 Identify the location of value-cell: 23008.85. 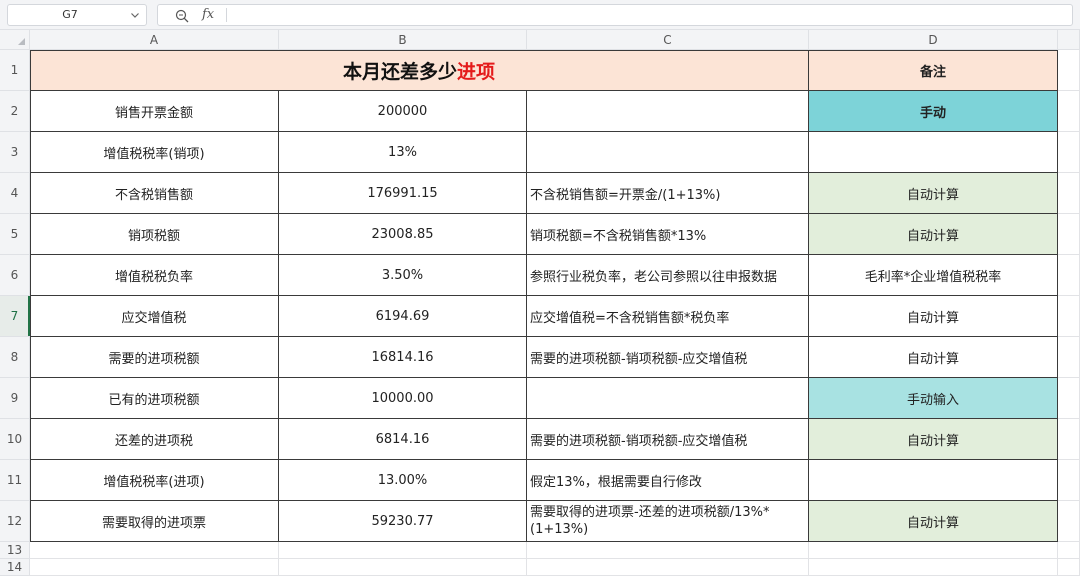
(403, 234).